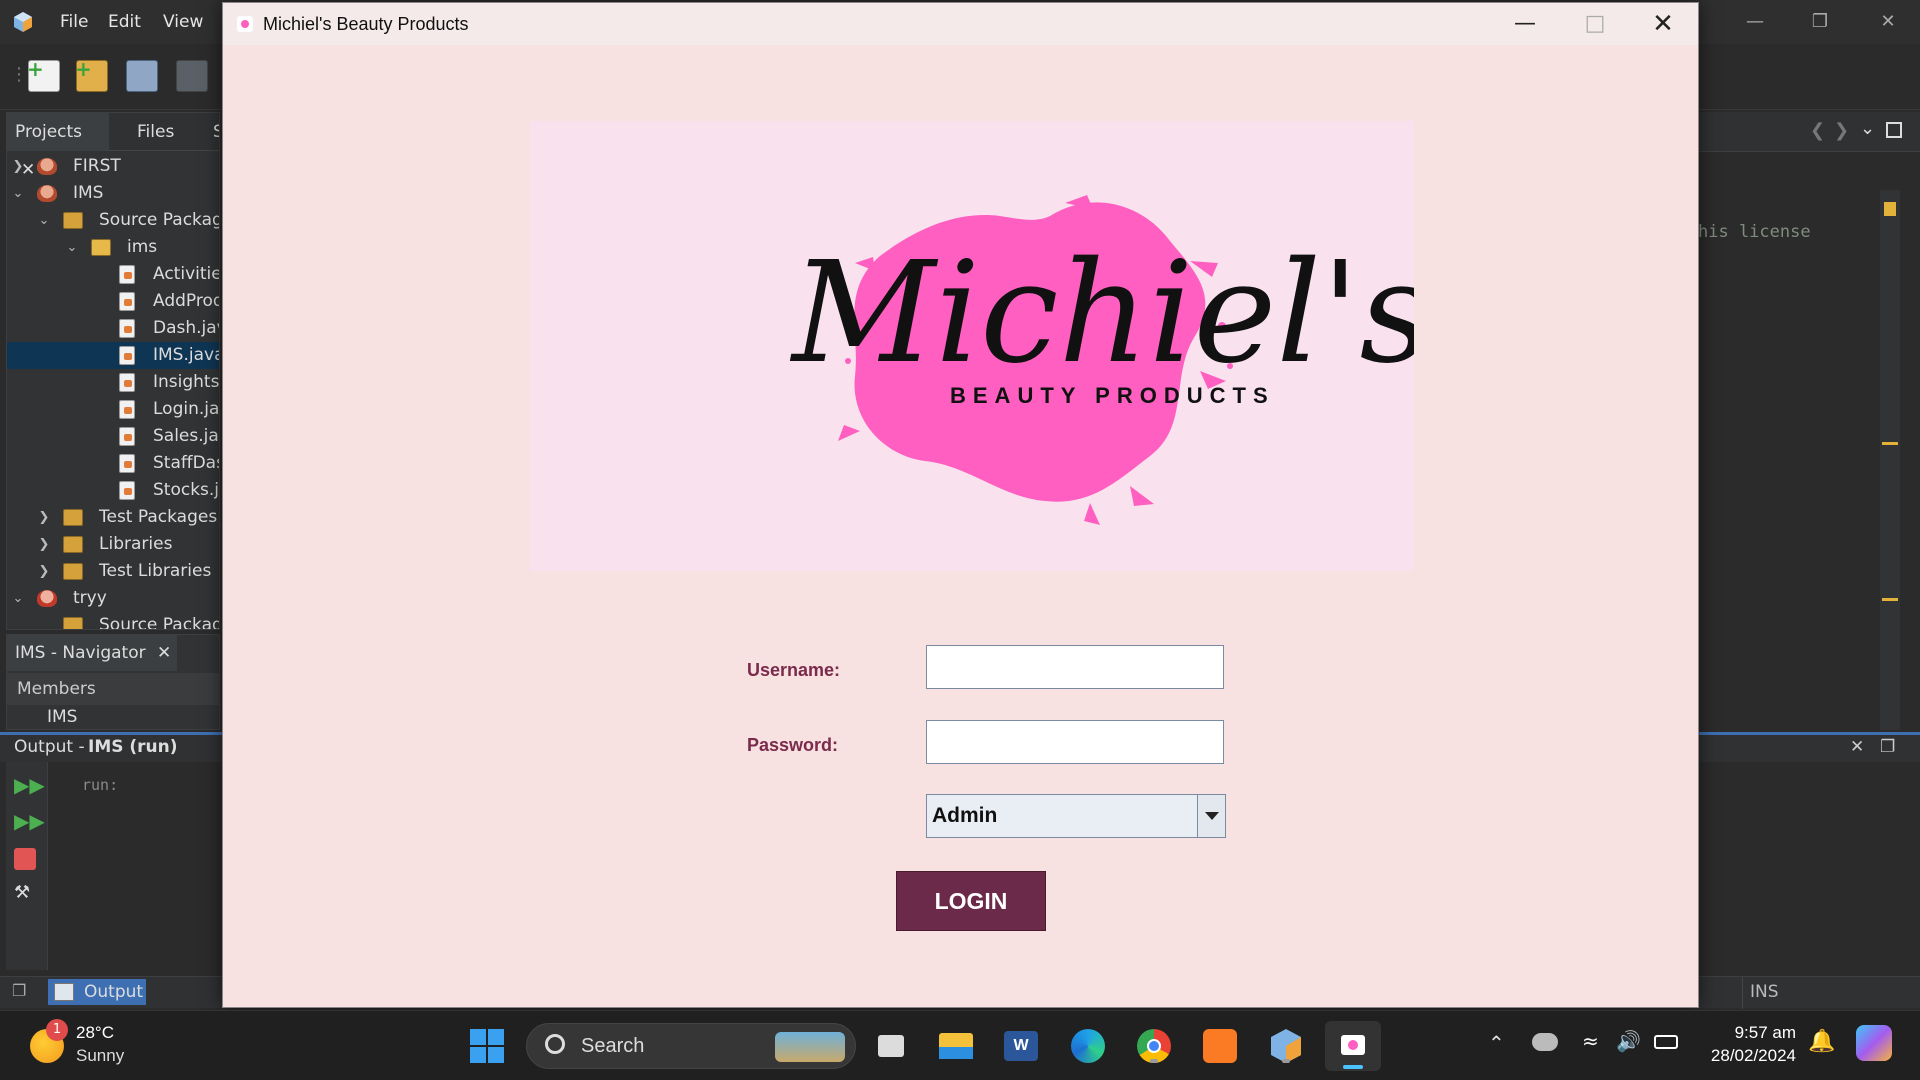 The image size is (1920, 1080). Describe the element at coordinates (1821, 1041) in the screenshot. I see `notification-bell-icon: 🔔` at that location.